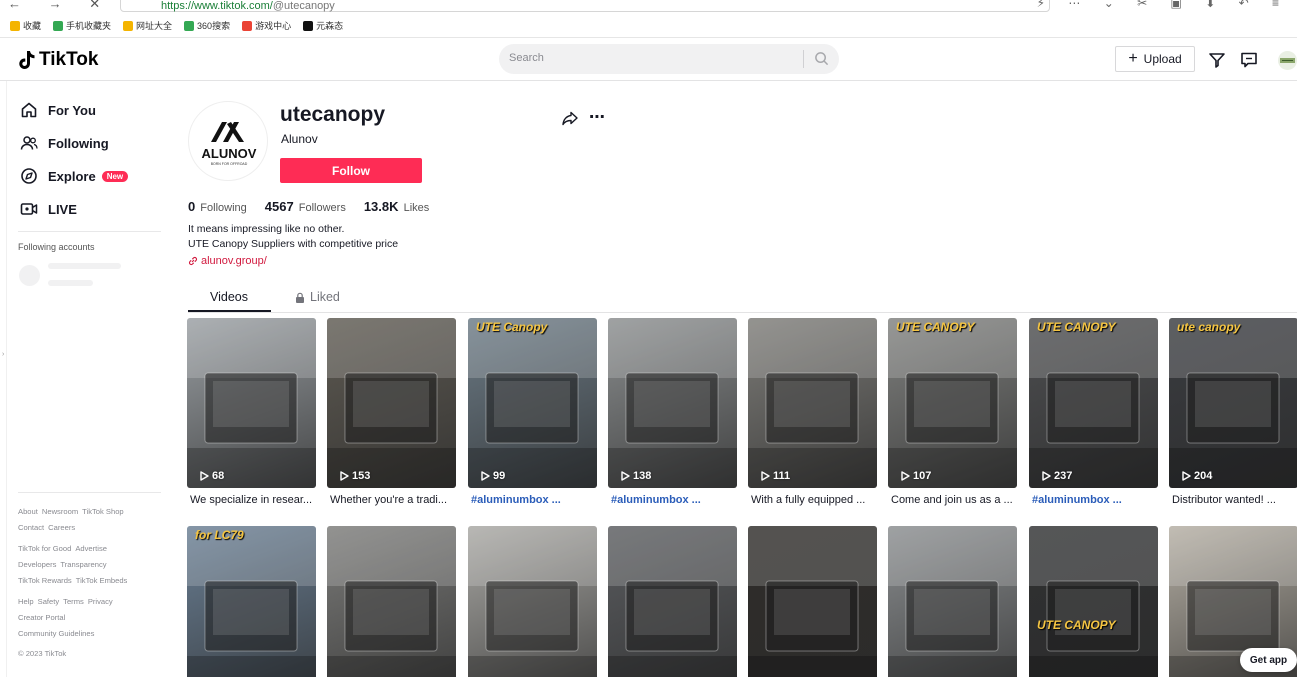 The width and height of the screenshot is (1297, 677). What do you see at coordinates (251, 601) in the screenshot?
I see `video-thumbnail: for LC79` at bounding box center [251, 601].